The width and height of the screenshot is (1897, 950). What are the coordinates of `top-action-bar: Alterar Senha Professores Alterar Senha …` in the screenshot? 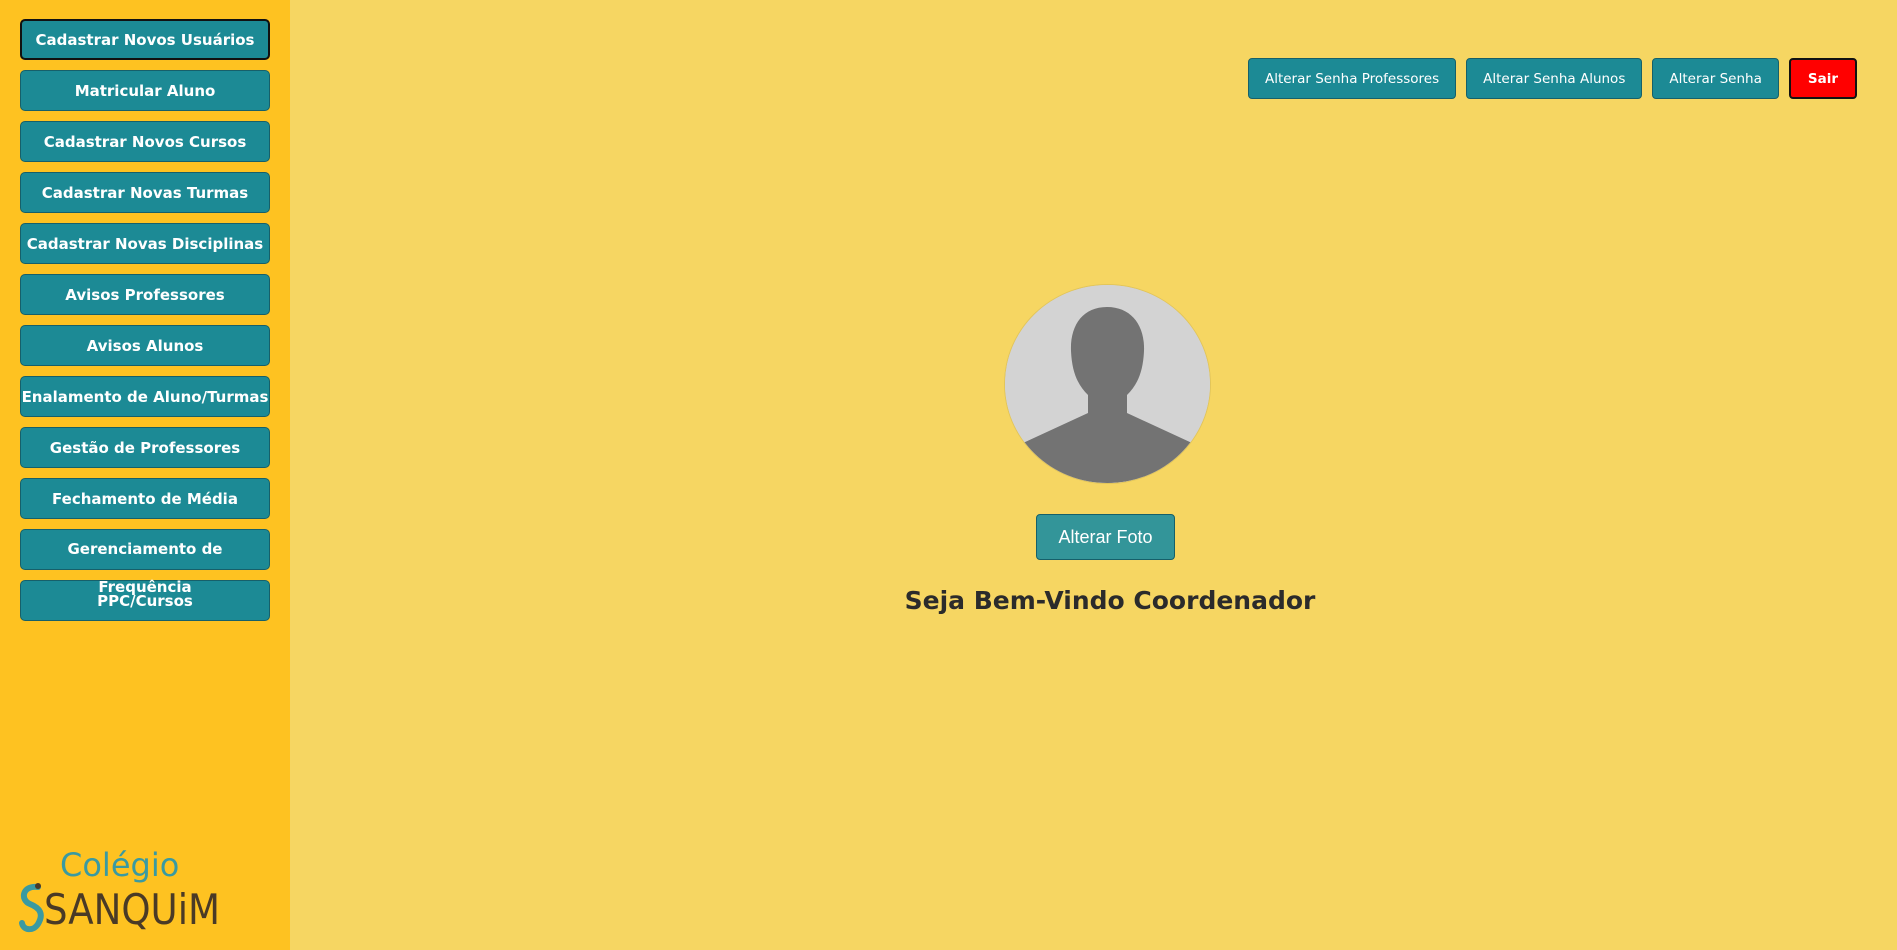 It's located at (1552, 78).